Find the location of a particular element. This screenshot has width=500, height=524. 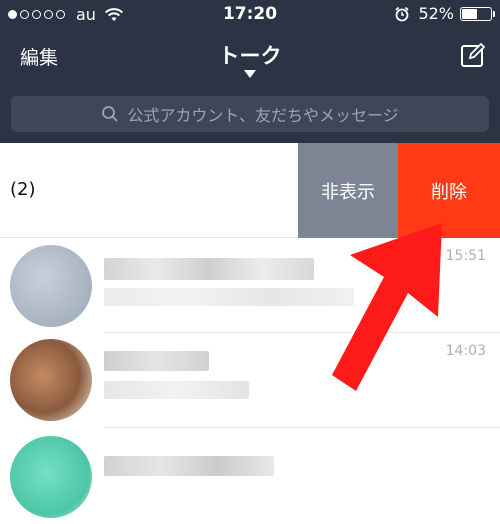

alarm-icon is located at coordinates (402, 13).